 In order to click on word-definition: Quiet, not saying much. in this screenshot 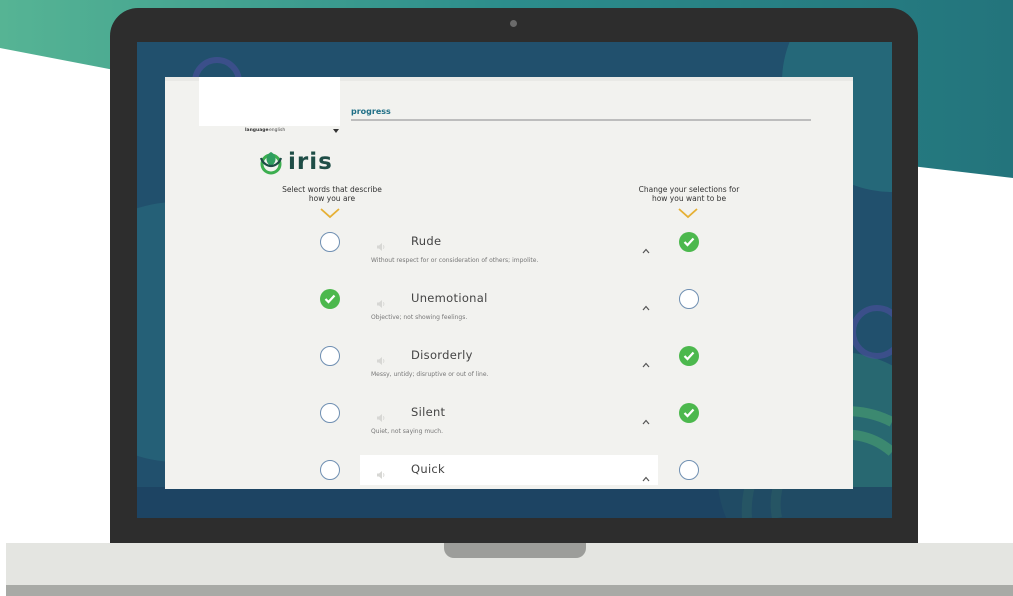, I will do `click(407, 431)`.